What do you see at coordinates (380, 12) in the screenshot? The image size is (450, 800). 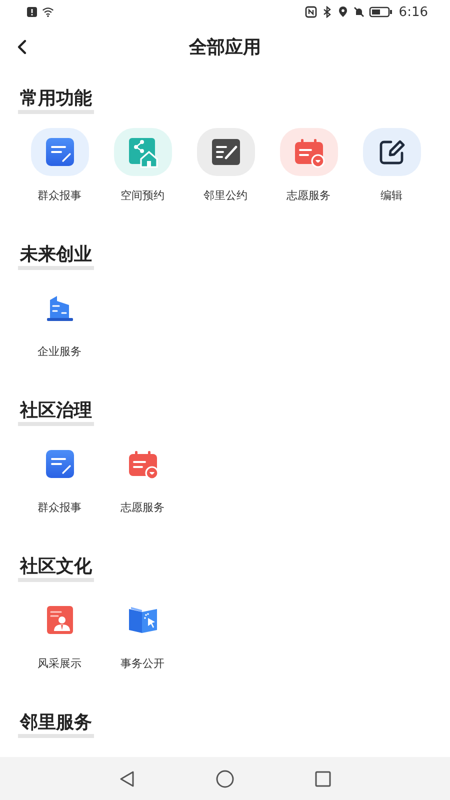 I see `battery-icon` at bounding box center [380, 12].